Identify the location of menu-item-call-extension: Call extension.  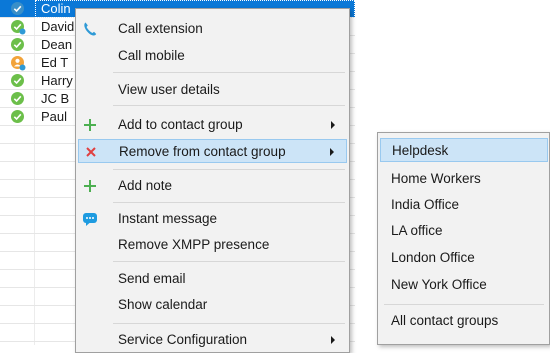
(212, 29).